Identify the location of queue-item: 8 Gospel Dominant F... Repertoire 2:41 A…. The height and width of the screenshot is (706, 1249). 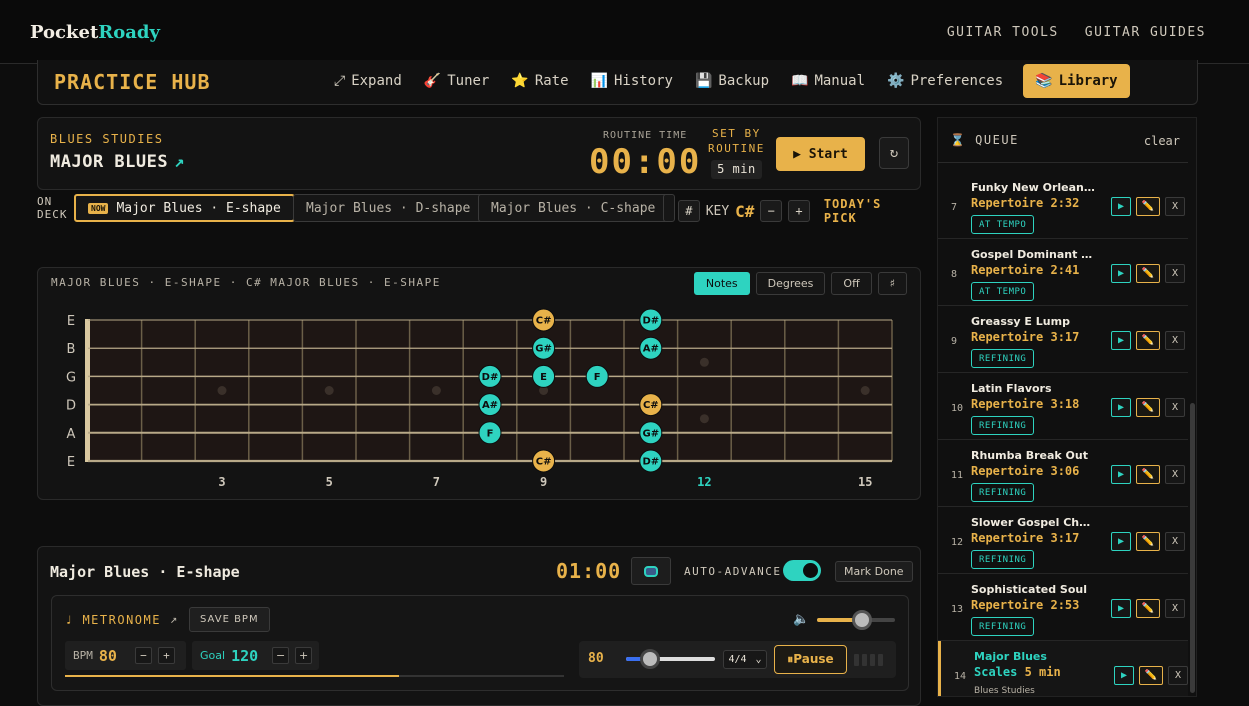
(1063, 272).